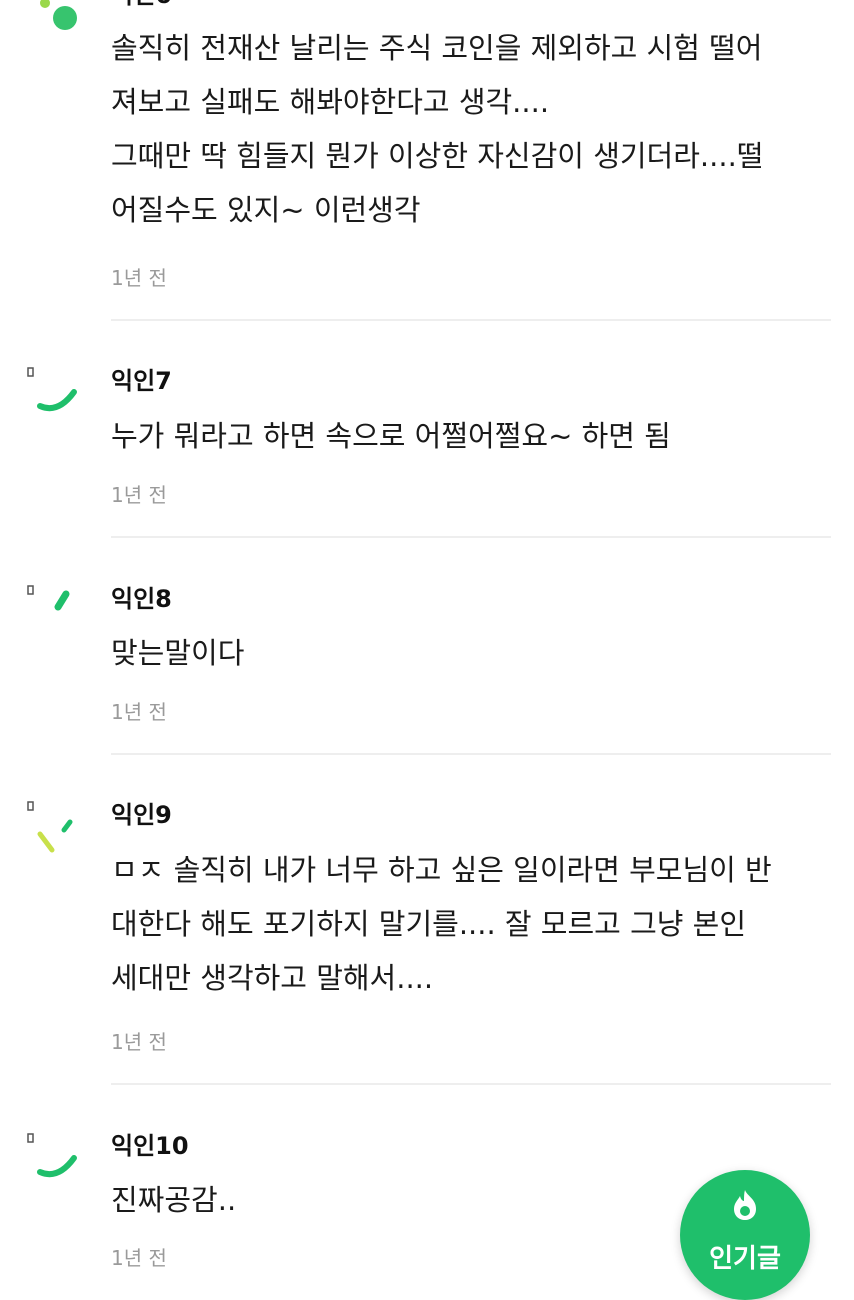 The height and width of the screenshot is (1300, 854). Describe the element at coordinates (150, 1146) in the screenshot. I see `comment-author: 익인10` at that location.